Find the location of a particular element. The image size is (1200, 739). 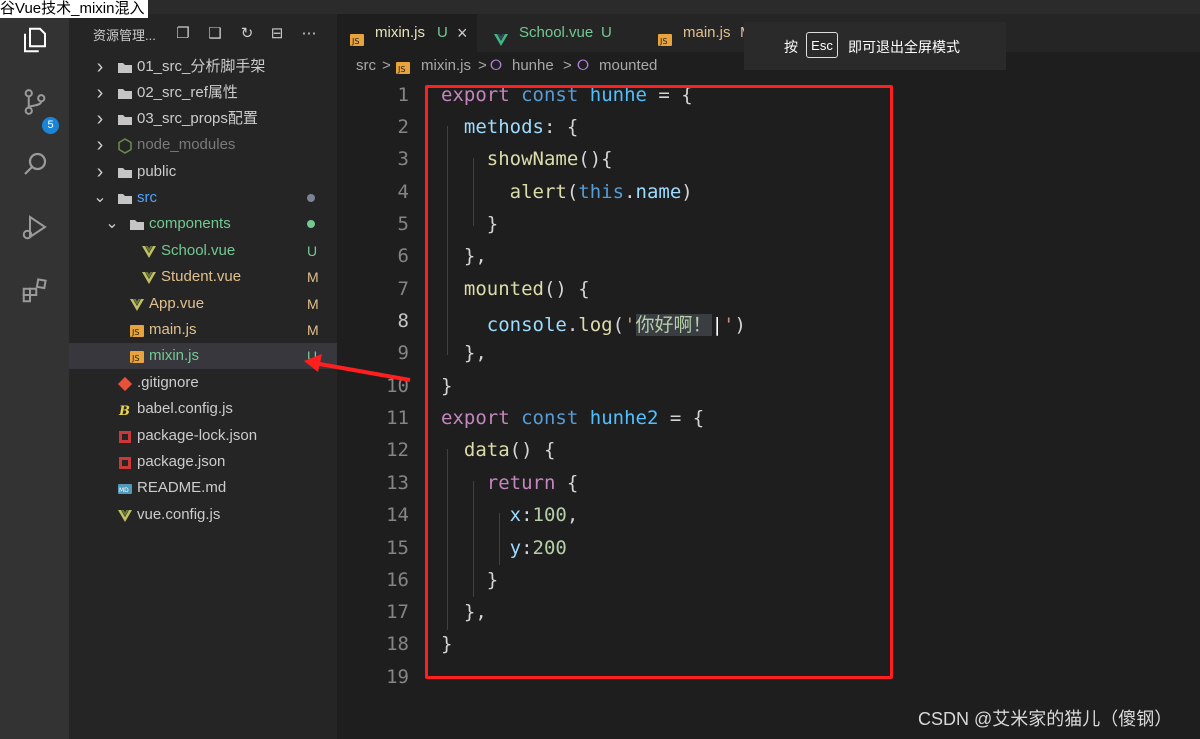

tree-item-vue-config-js: vue.config.js is located at coordinates (203, 515).